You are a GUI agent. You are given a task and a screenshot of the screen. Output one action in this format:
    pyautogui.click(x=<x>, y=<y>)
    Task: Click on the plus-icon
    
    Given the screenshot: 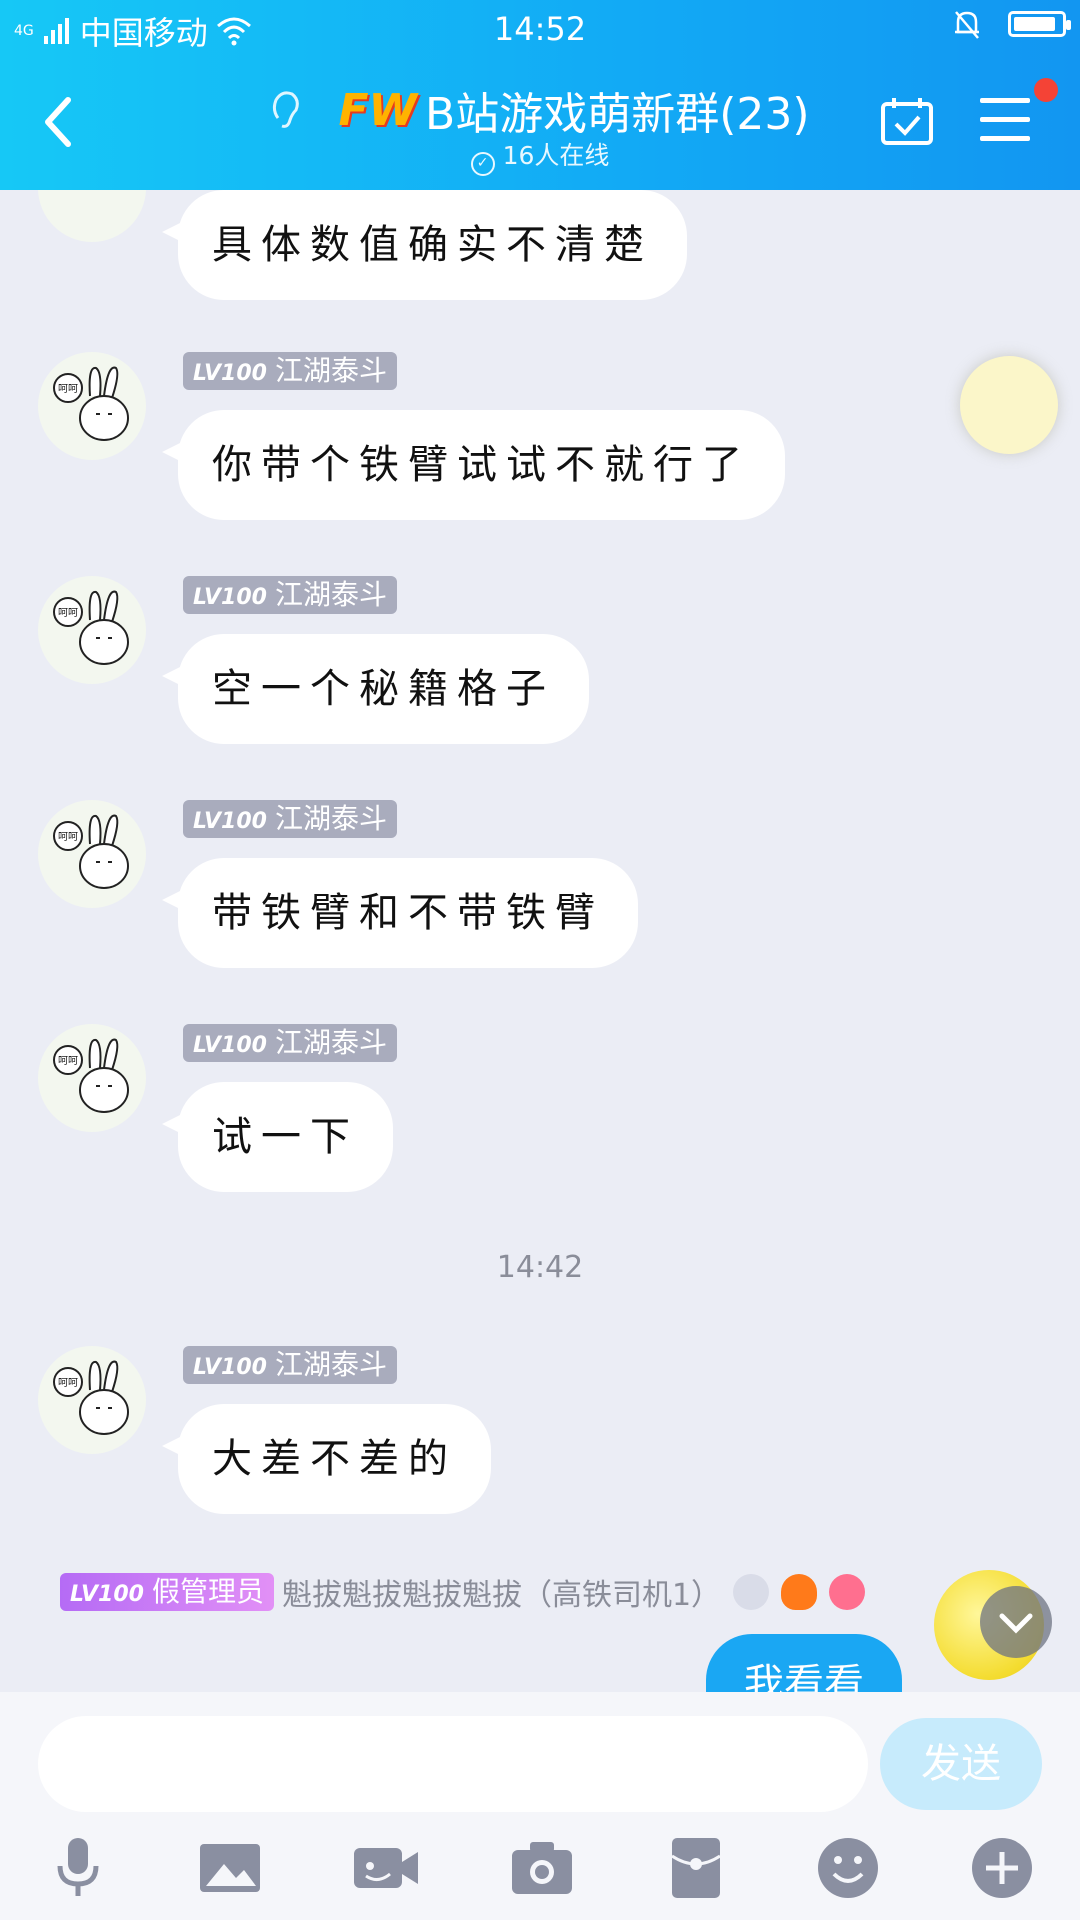 What is the action you would take?
    pyautogui.click(x=1002, y=1868)
    